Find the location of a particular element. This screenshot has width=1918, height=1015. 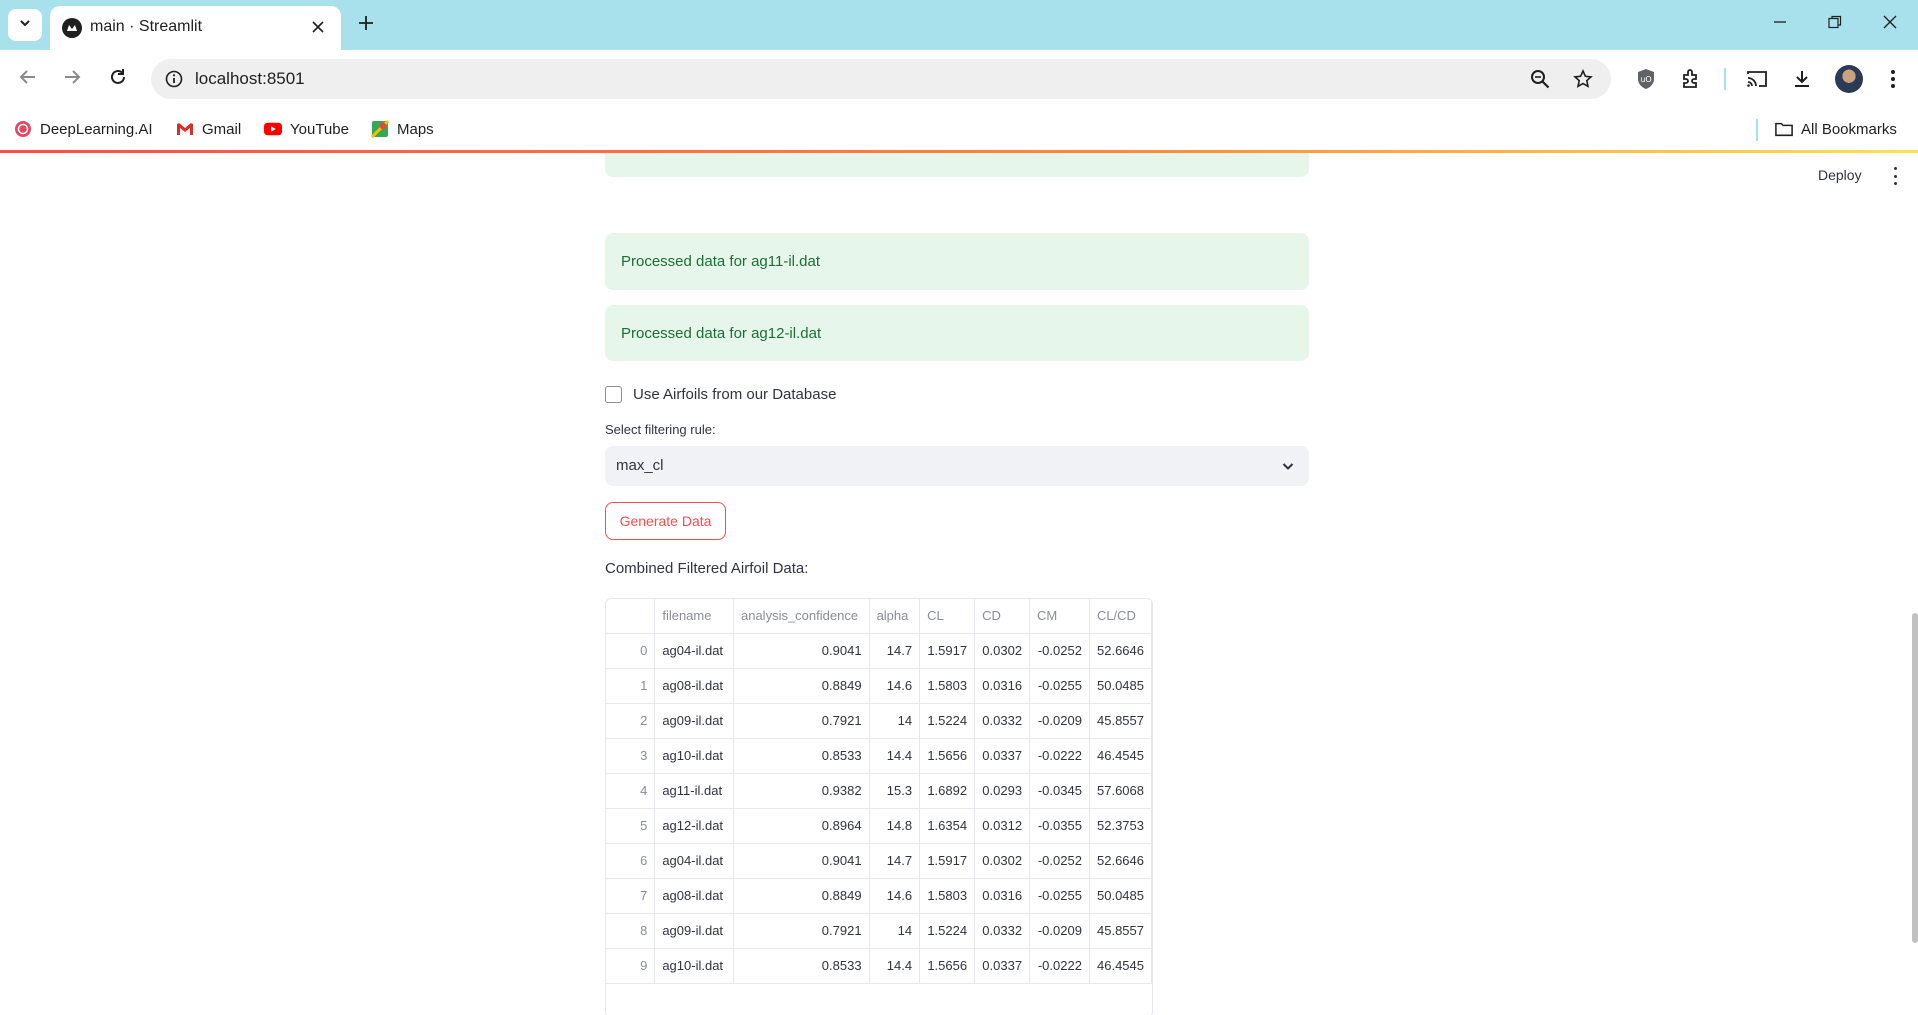

table-cell: ag09-il.dat is located at coordinates (694, 721).